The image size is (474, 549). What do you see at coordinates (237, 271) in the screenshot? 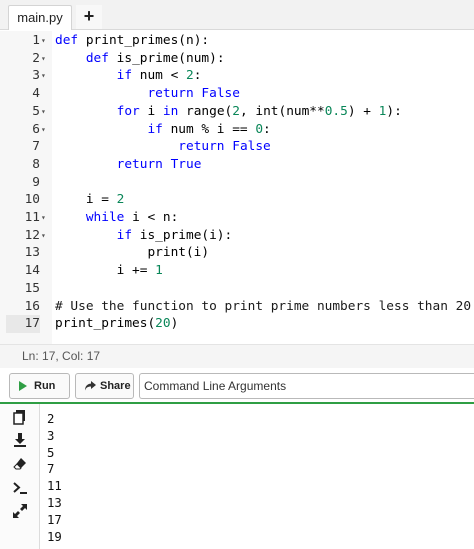
I see `code-line: 14 i += 1` at bounding box center [237, 271].